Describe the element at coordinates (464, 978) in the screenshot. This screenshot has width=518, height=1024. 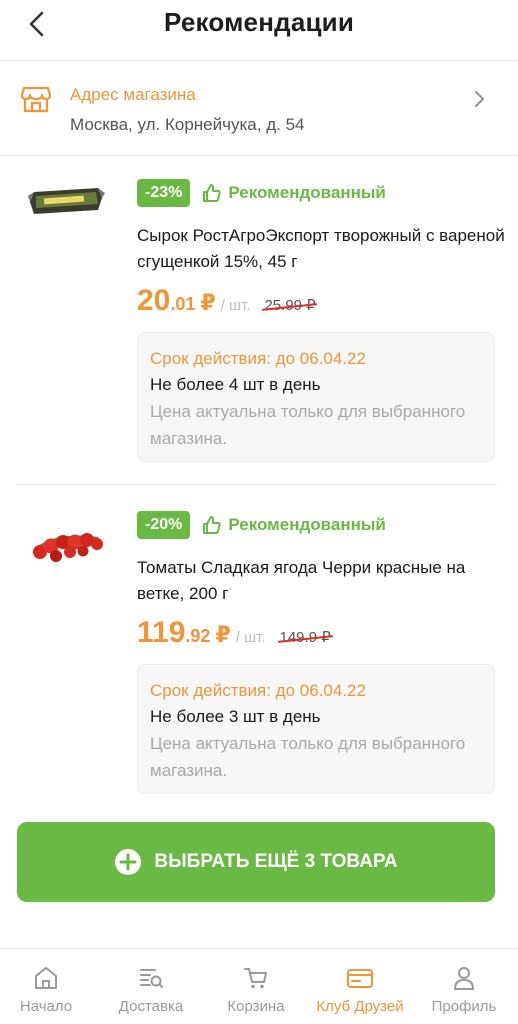
I see `profile-icon` at that location.